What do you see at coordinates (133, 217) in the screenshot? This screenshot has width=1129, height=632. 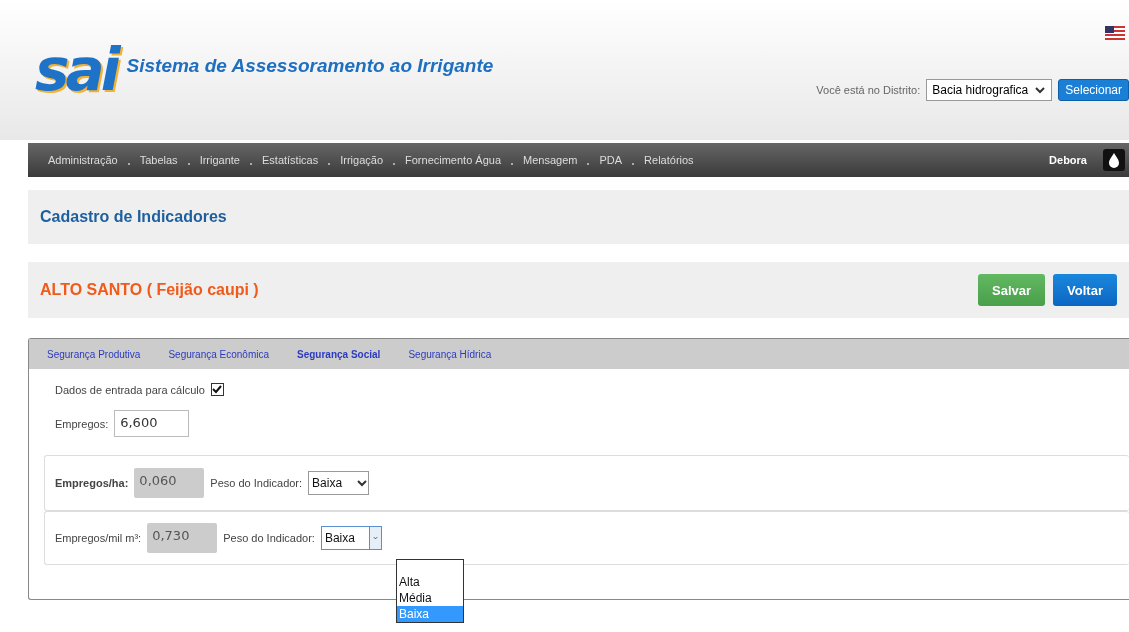 I see `page-title: Cadastro de Indicadores` at bounding box center [133, 217].